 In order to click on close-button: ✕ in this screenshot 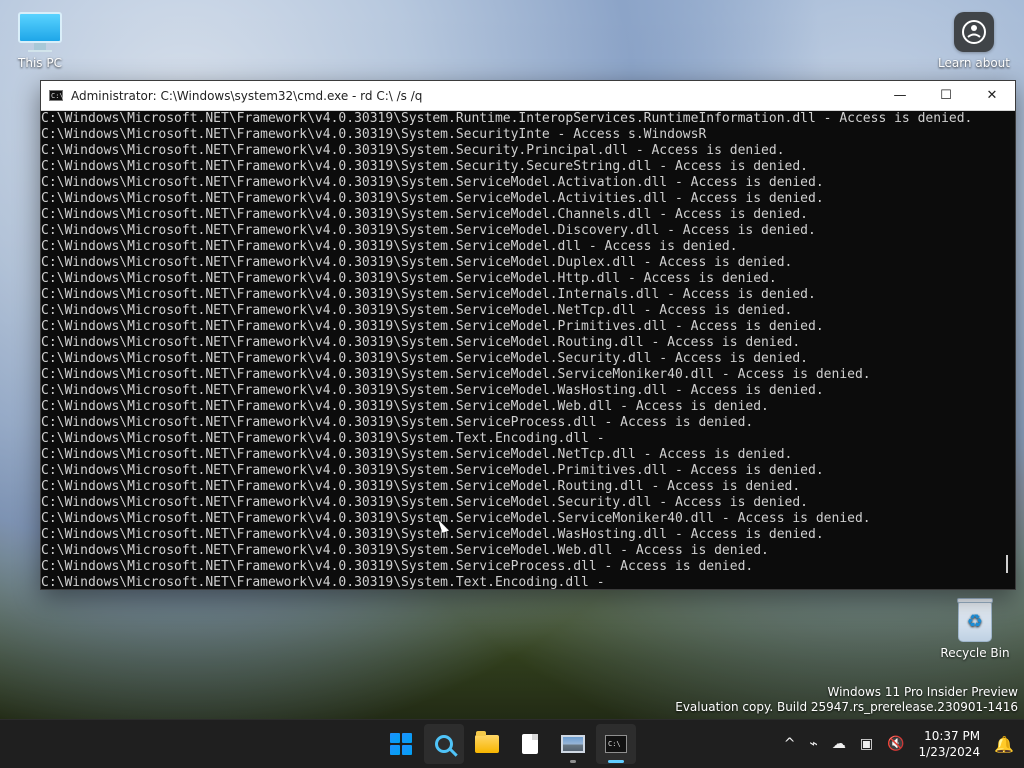, I will do `click(992, 95)`.